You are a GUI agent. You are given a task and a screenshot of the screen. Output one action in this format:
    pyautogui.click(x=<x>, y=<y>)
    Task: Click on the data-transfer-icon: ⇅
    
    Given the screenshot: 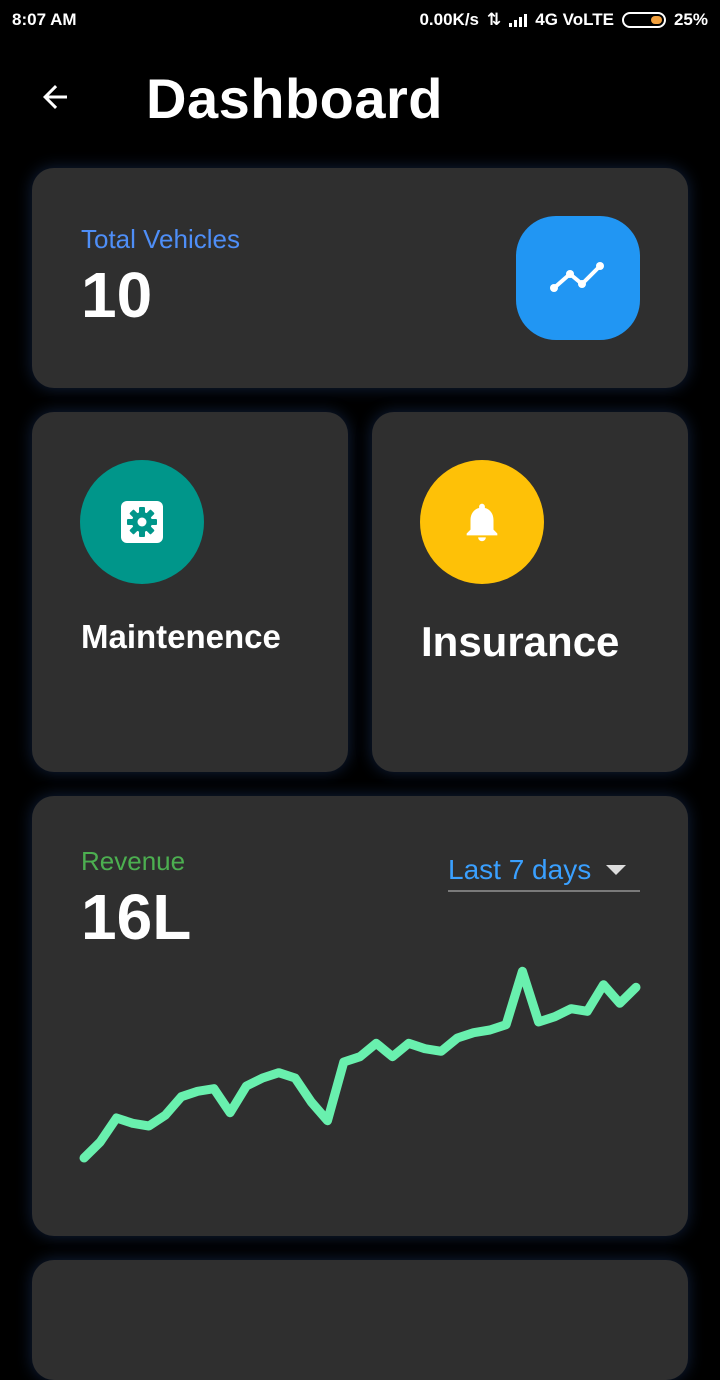 What is the action you would take?
    pyautogui.click(x=494, y=19)
    